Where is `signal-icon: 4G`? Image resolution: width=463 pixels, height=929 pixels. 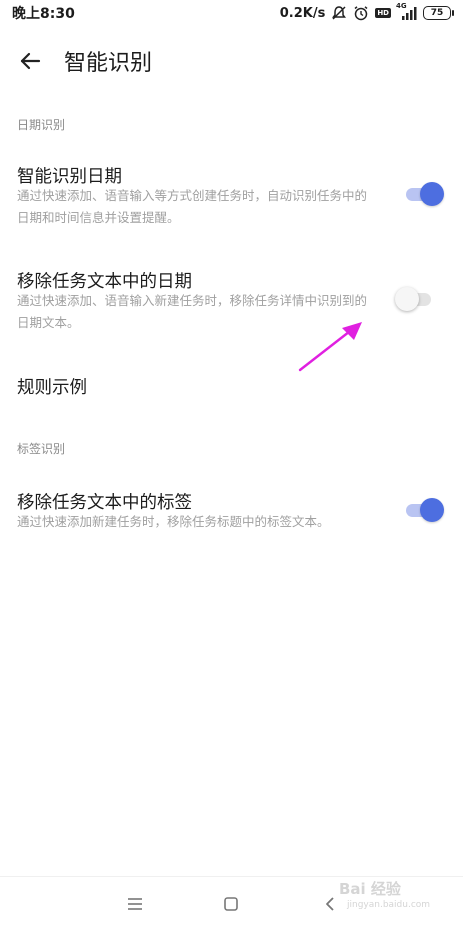 signal-icon: 4G is located at coordinates (406, 11).